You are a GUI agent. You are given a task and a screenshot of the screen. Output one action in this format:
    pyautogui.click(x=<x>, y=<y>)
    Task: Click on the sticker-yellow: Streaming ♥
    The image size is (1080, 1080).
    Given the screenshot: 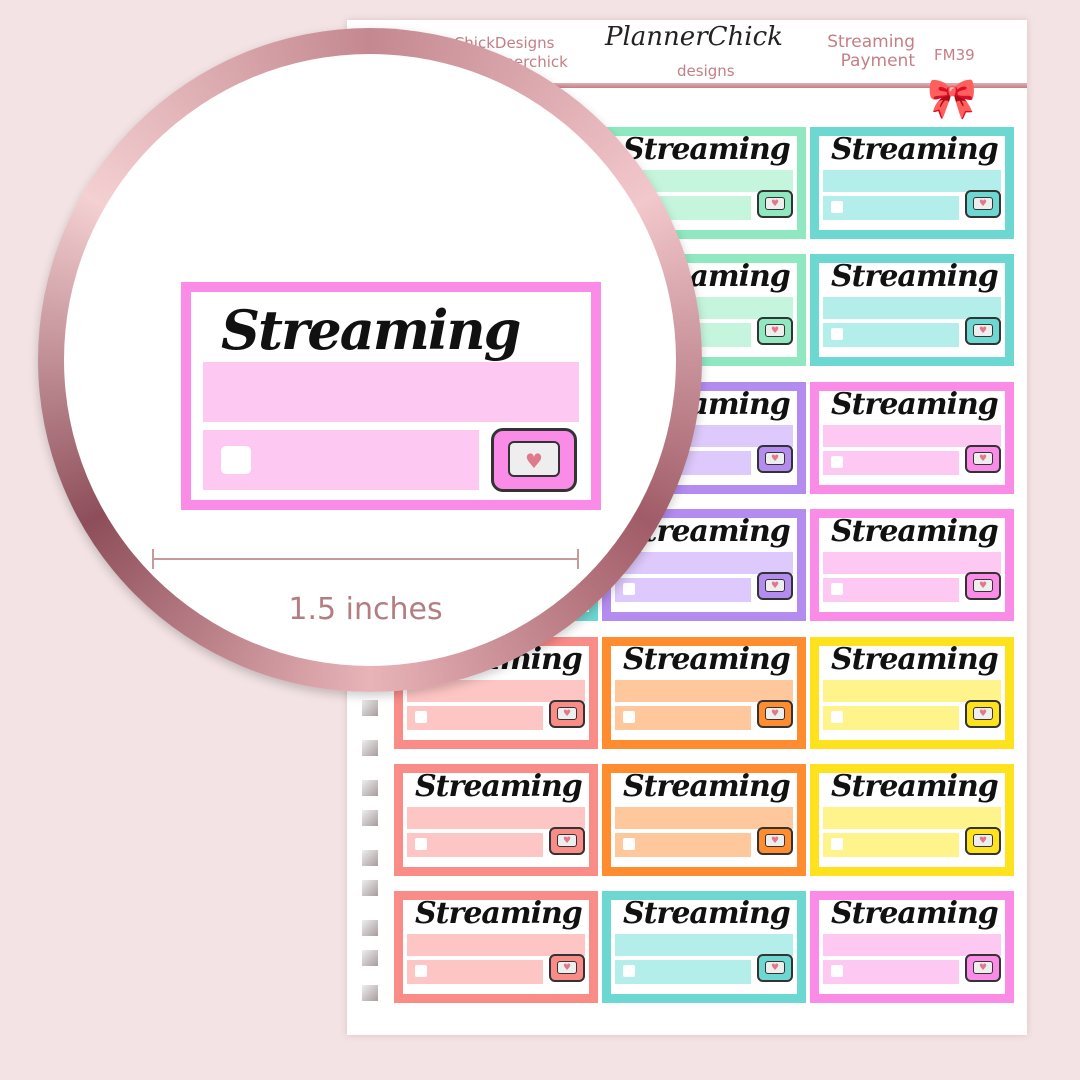 What is the action you would take?
    pyautogui.click(x=912, y=693)
    